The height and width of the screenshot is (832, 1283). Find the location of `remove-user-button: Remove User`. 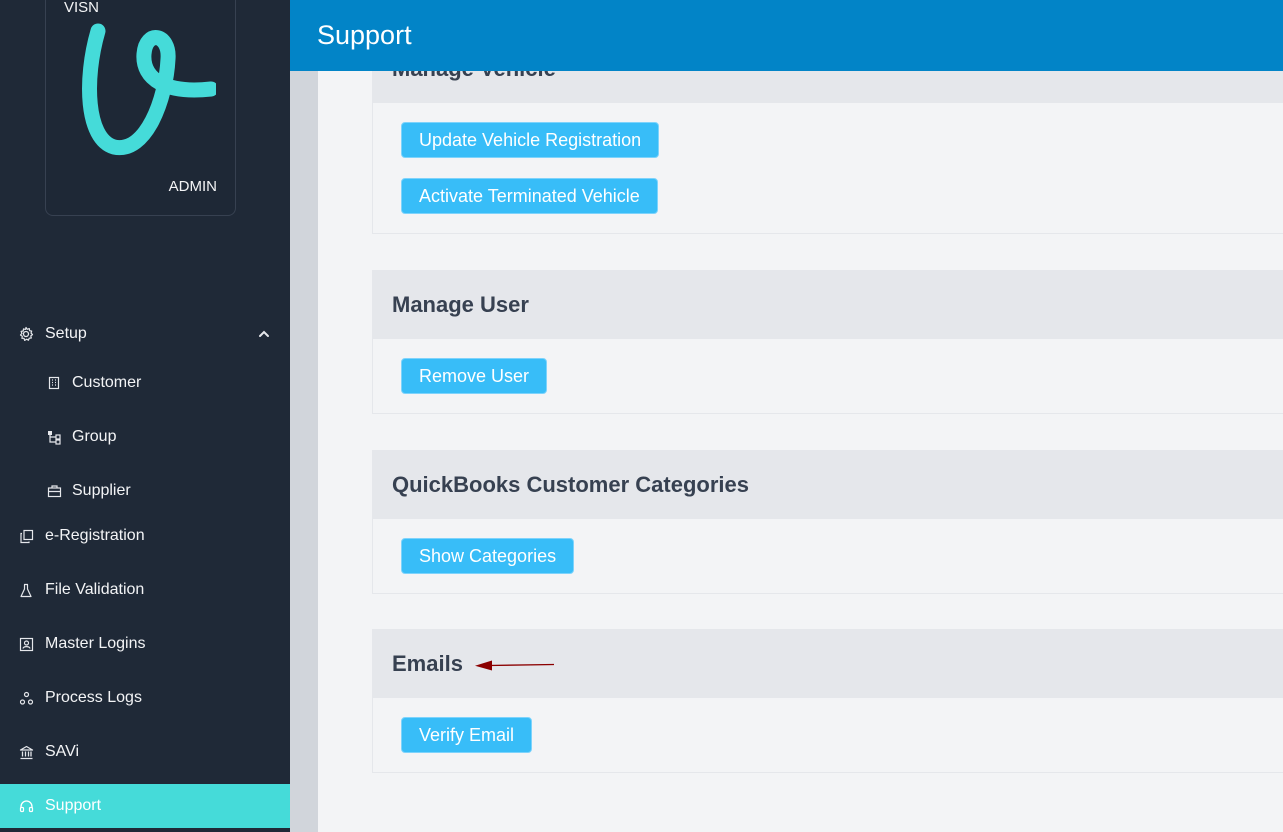

remove-user-button: Remove User is located at coordinates (474, 376).